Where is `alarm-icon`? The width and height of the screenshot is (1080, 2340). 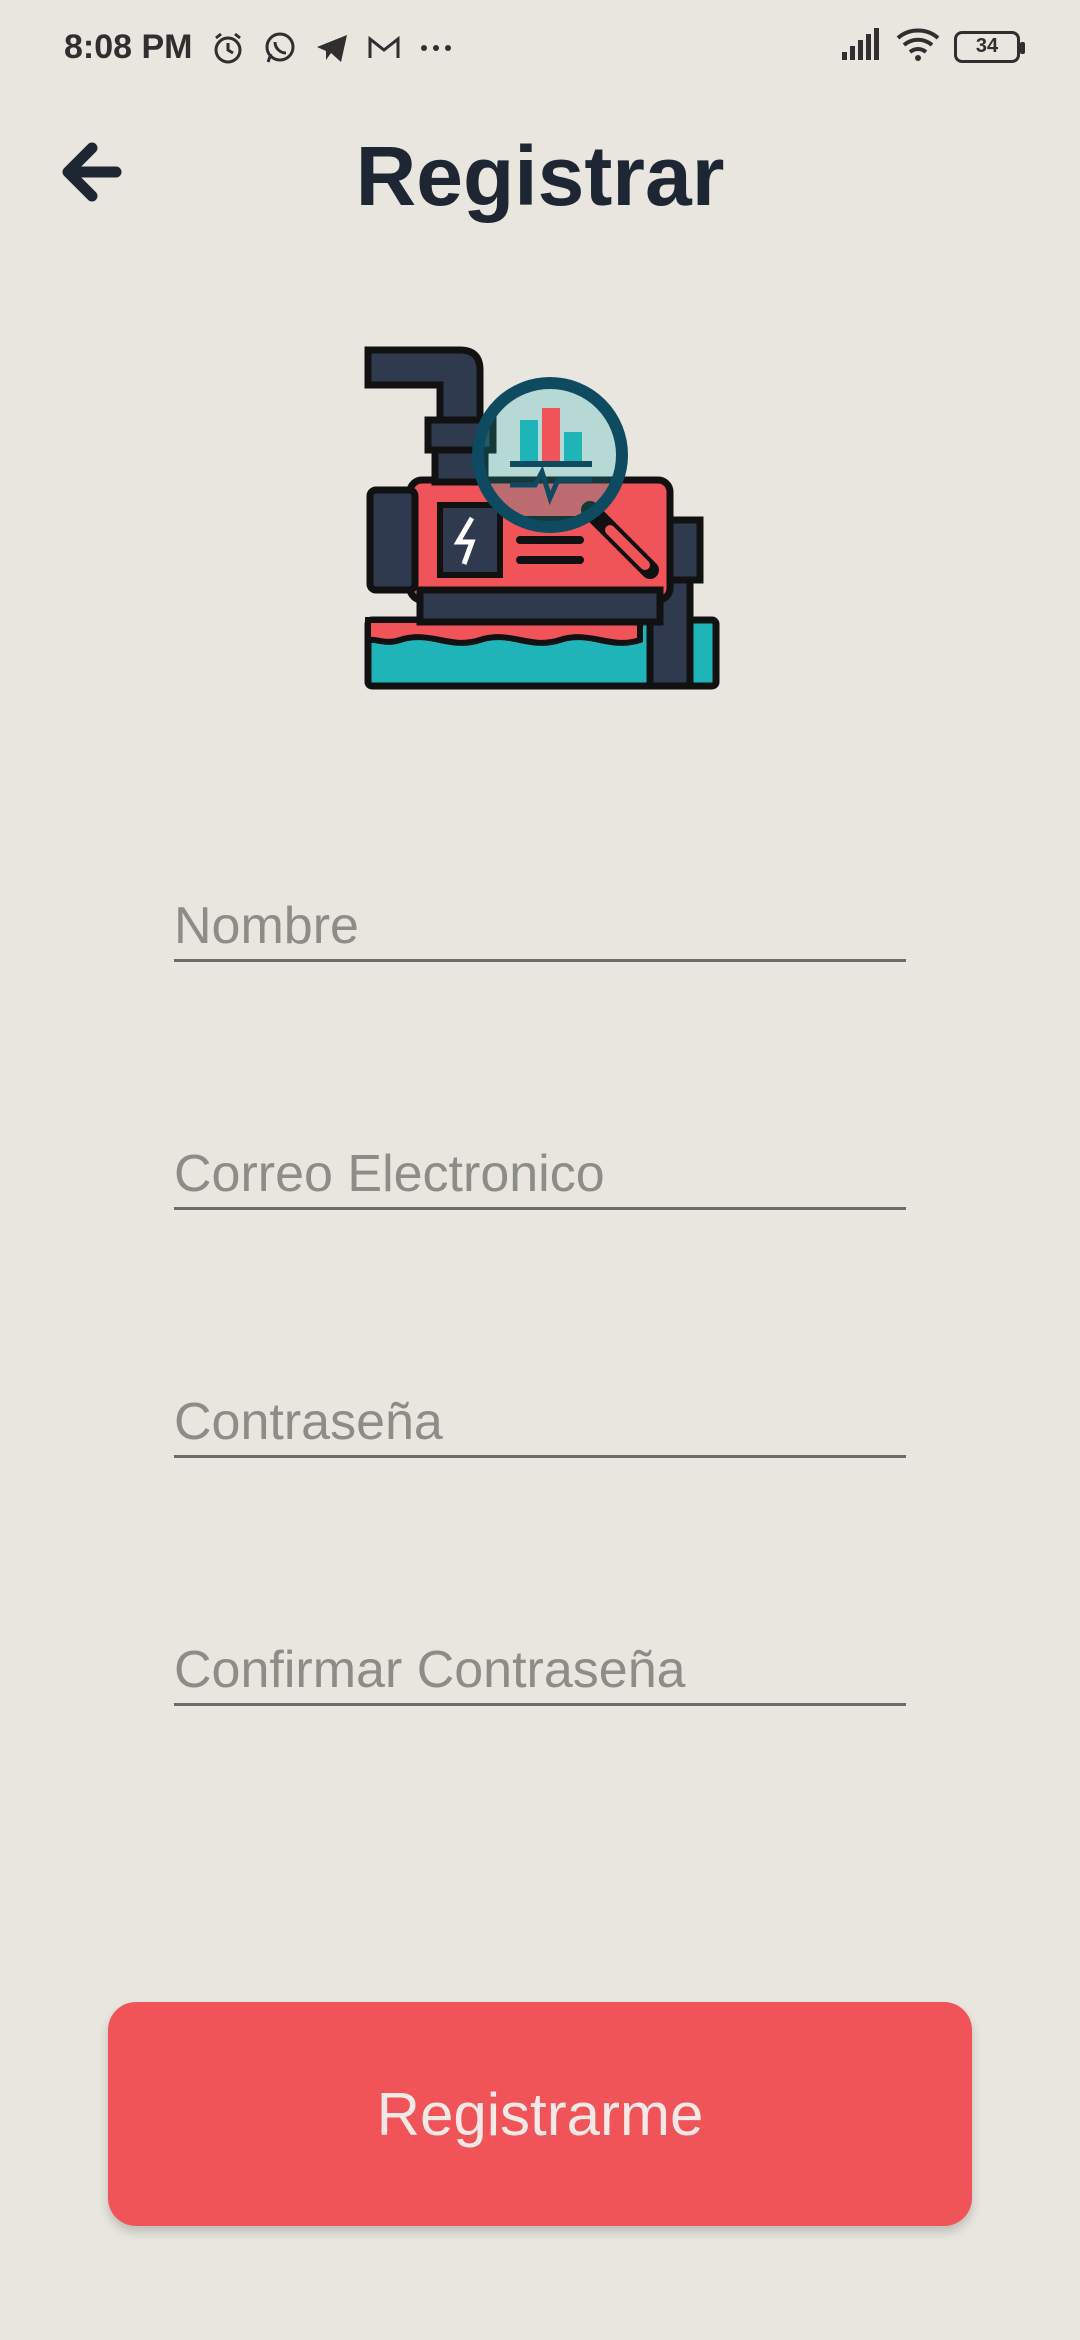 alarm-icon is located at coordinates (228, 50).